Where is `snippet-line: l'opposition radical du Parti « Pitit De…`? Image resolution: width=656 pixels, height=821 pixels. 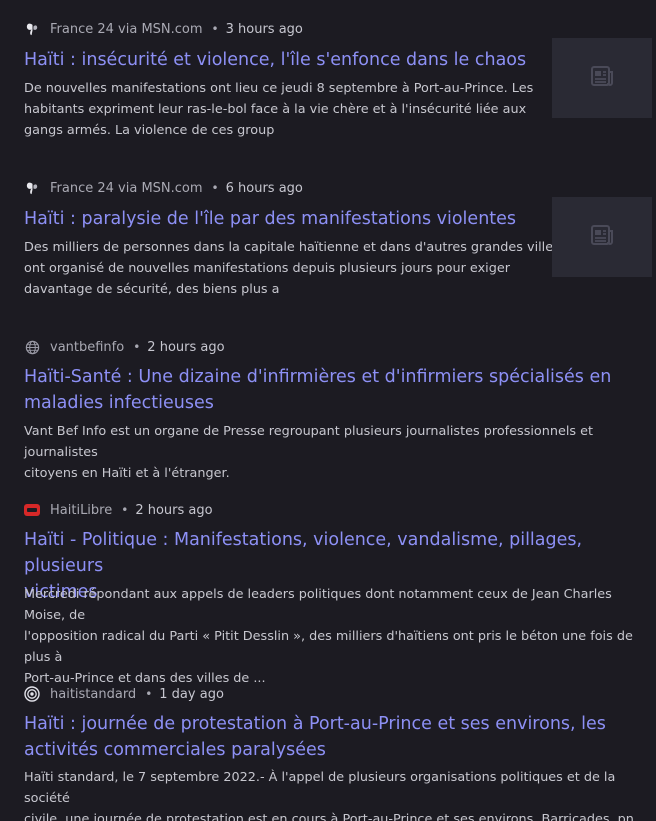 snippet-line: l'opposition radical du Parti « Pitit De… is located at coordinates (328, 647).